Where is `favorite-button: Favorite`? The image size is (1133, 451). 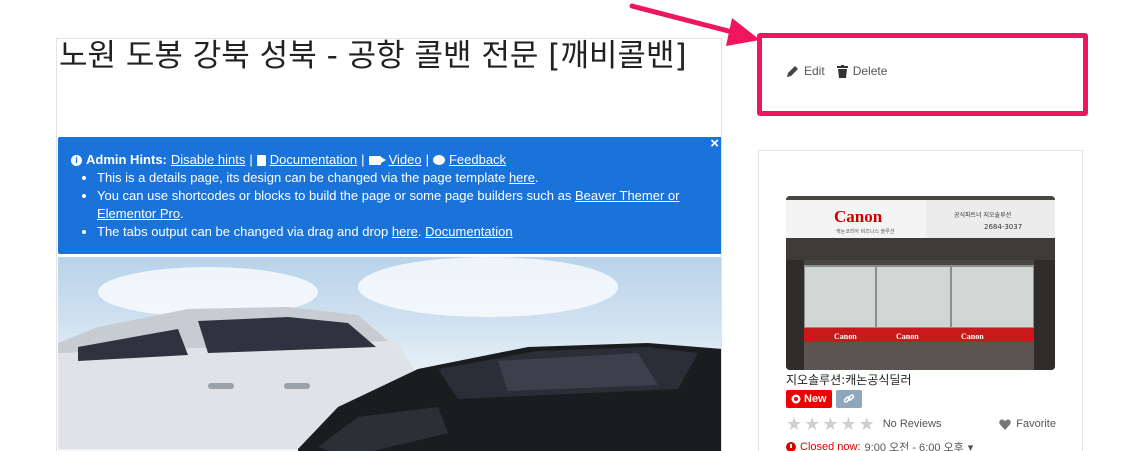 favorite-button: Favorite is located at coordinates (1027, 424).